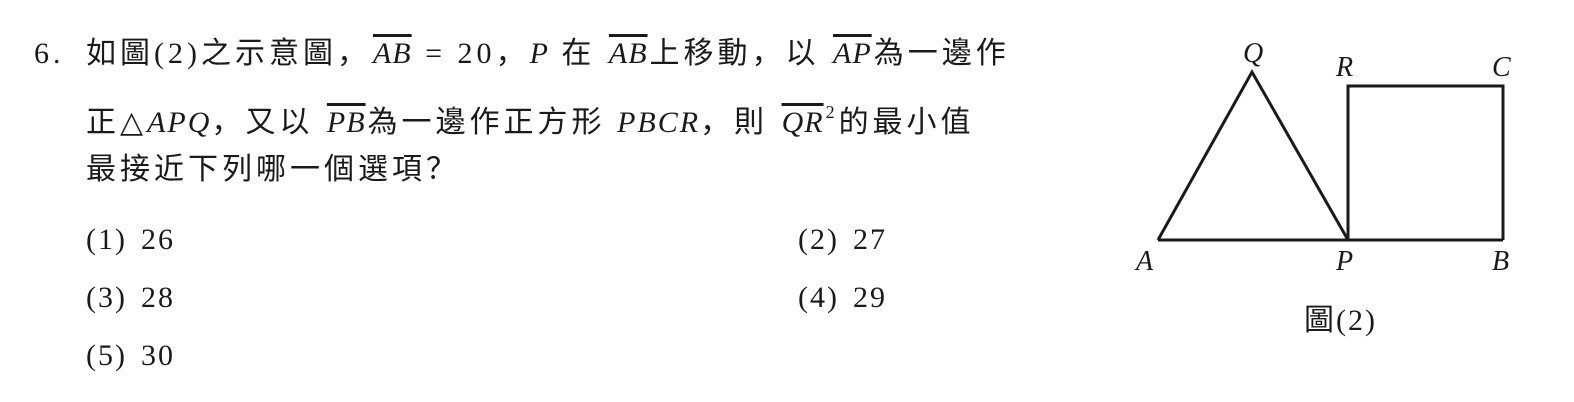  I want to click on point-label-c: C, so click(1501, 67).